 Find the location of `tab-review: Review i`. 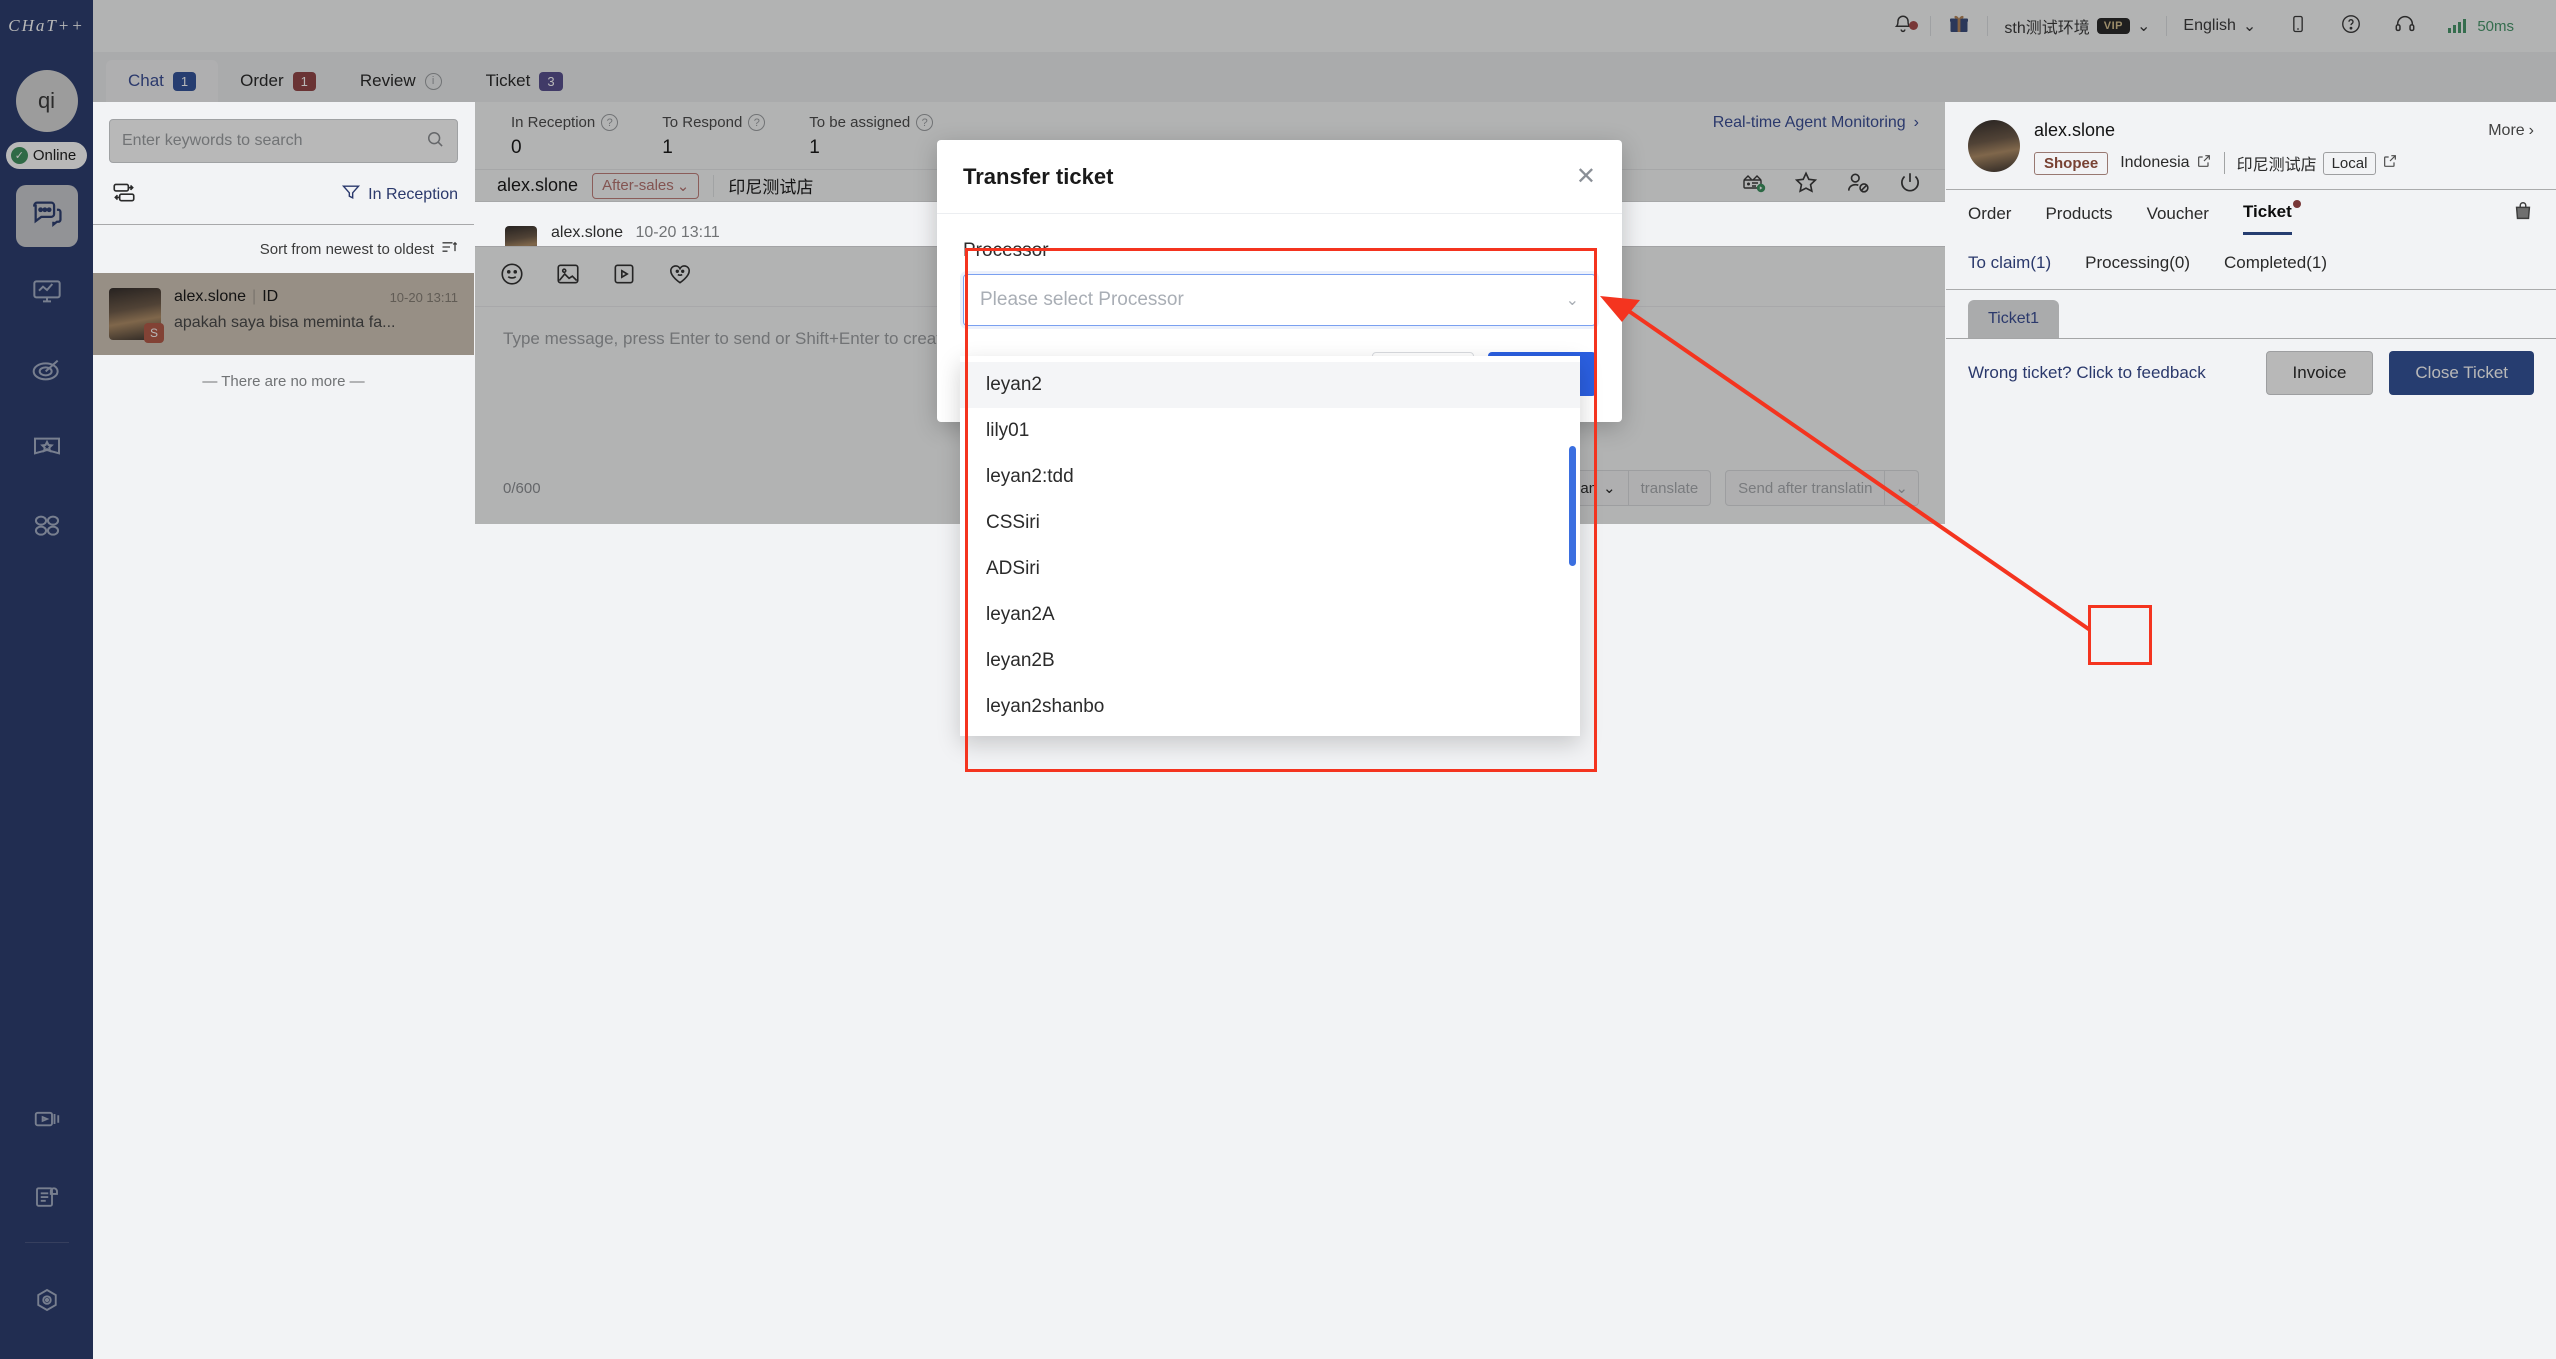

tab-review: Review i is located at coordinates (401, 81).